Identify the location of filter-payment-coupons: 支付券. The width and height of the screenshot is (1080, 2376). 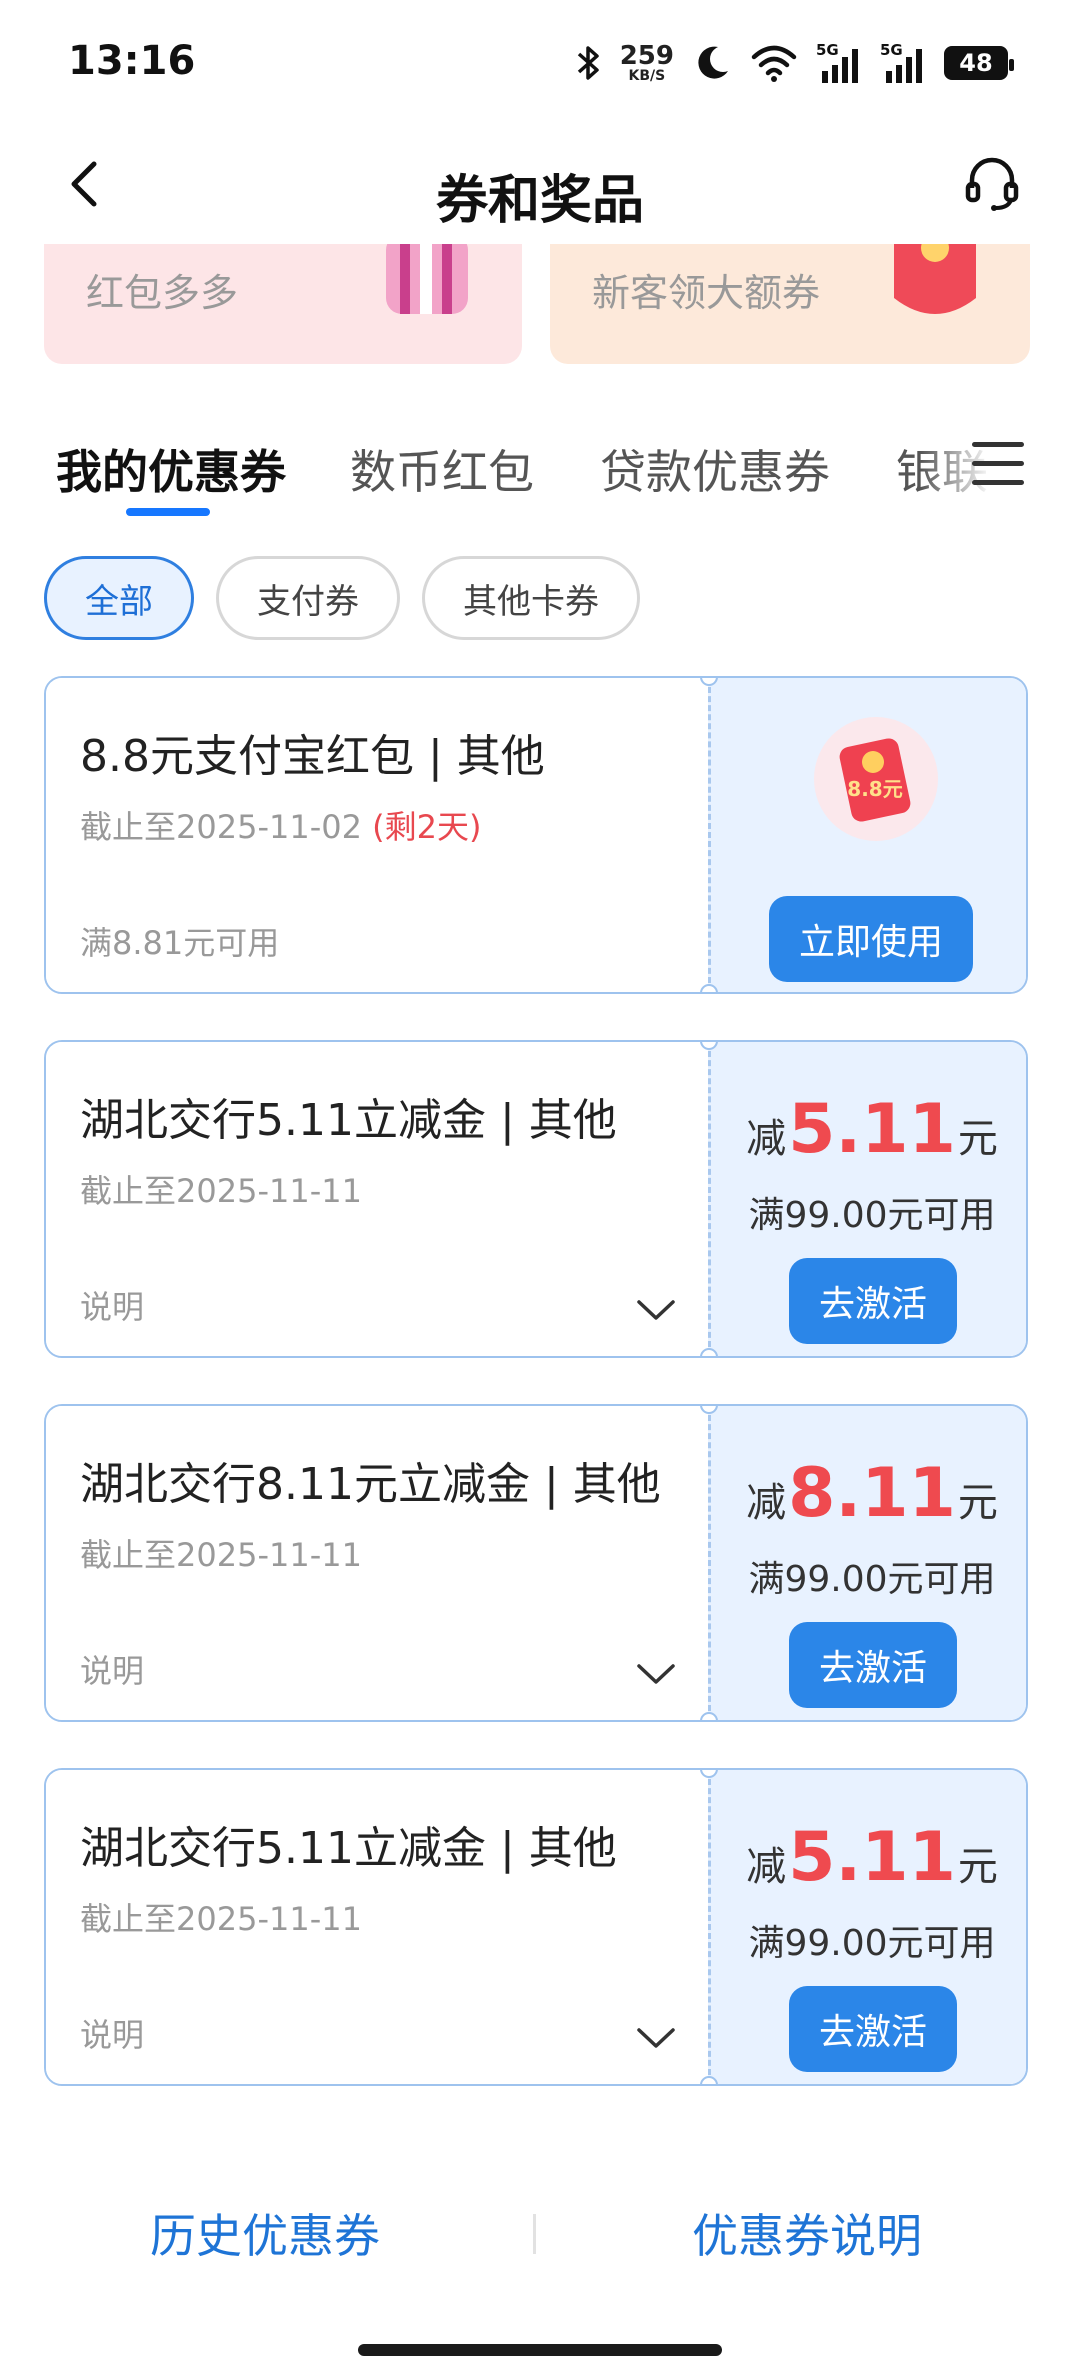
(308, 598).